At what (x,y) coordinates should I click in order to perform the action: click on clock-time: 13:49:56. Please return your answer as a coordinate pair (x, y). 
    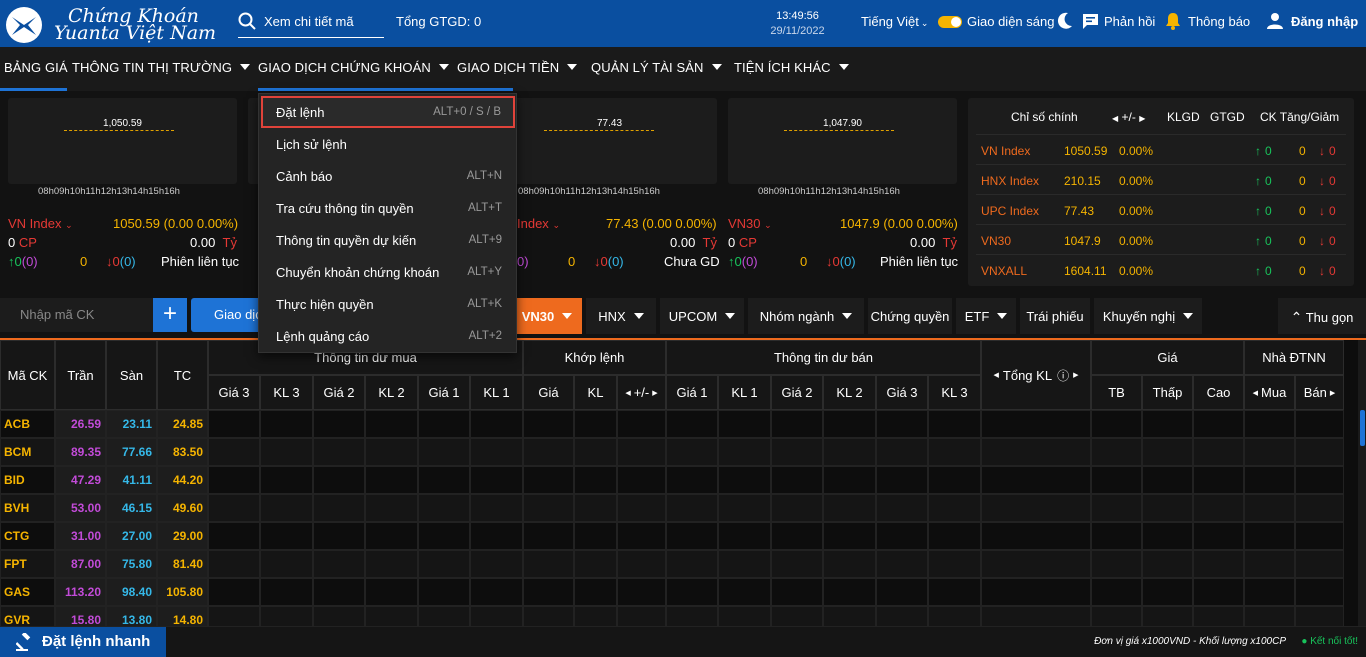
    Looking at the image, I should click on (797, 16).